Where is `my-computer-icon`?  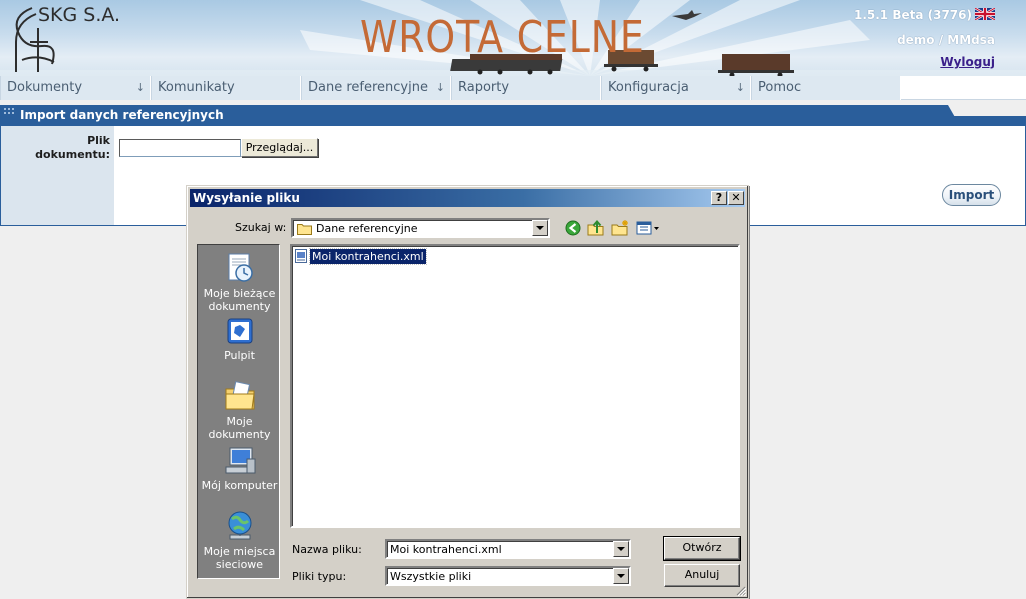
my-computer-icon is located at coordinates (240, 460).